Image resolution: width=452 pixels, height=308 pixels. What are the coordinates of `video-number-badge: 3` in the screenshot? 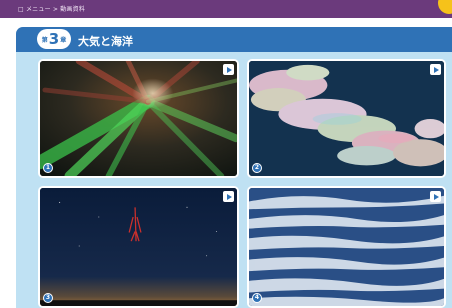 It's located at (48, 298).